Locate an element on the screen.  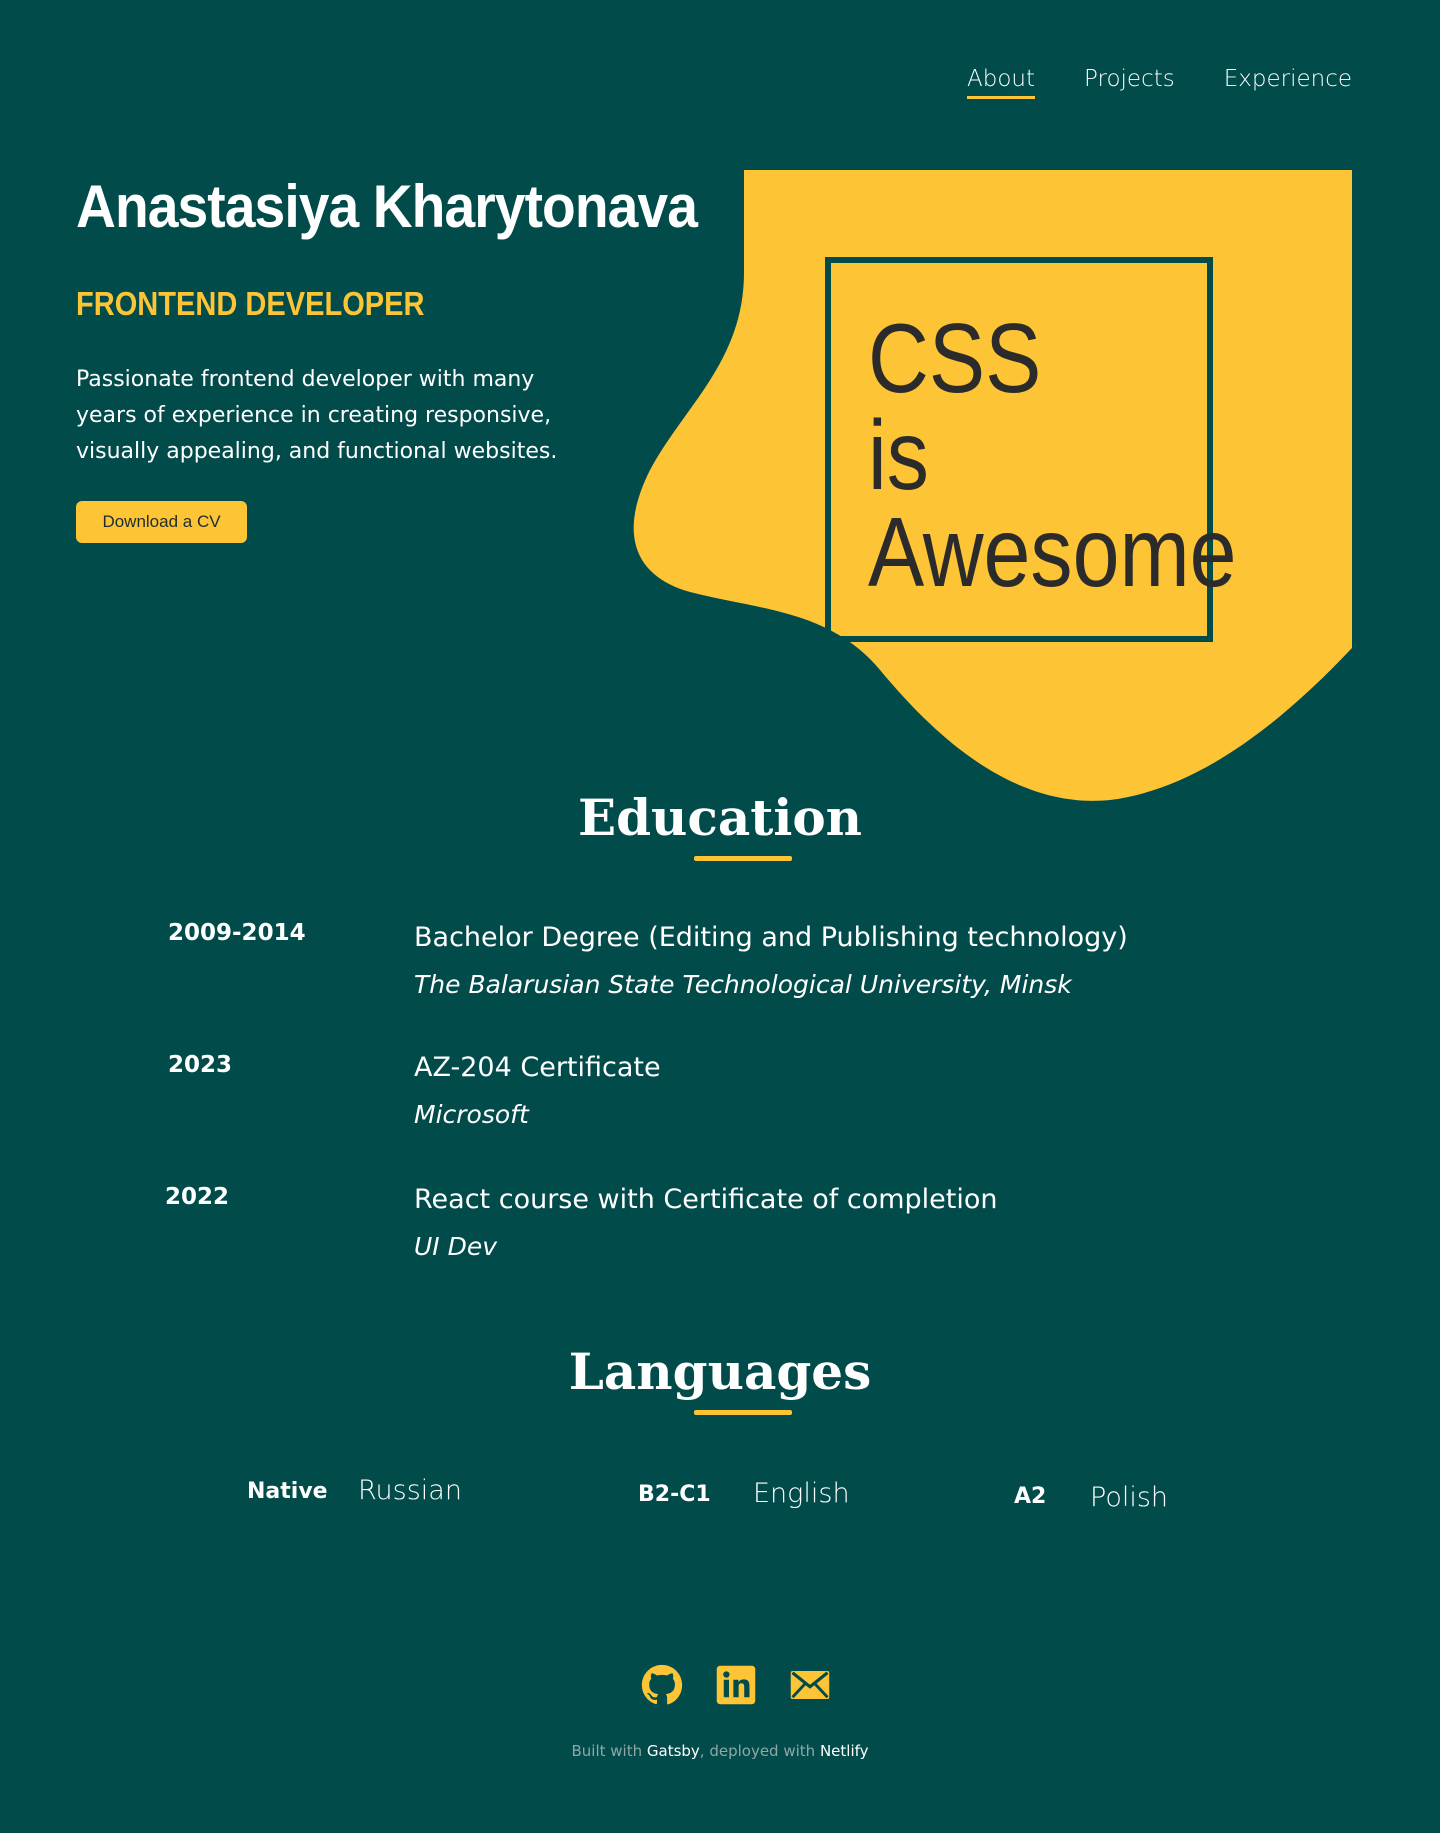
footer-built-text: Built with is located at coordinates (607, 1751).